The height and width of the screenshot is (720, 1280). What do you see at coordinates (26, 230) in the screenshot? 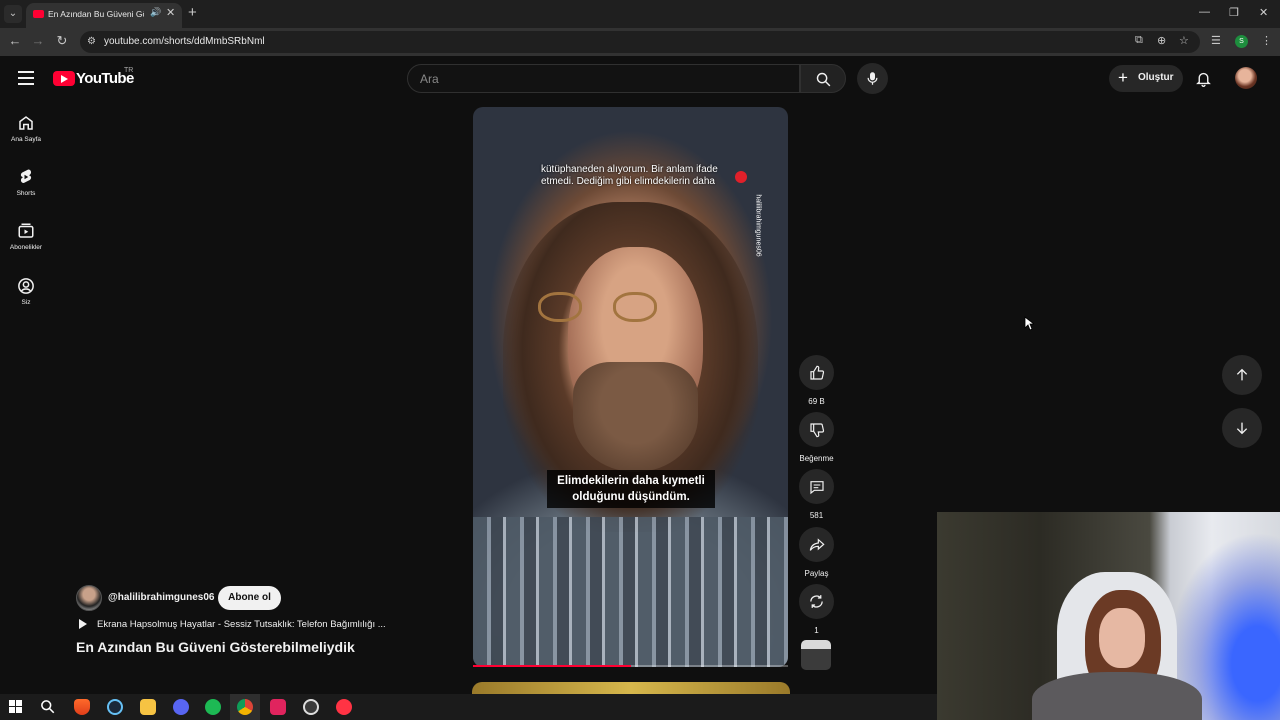
I see `subscriptions-icon` at bounding box center [26, 230].